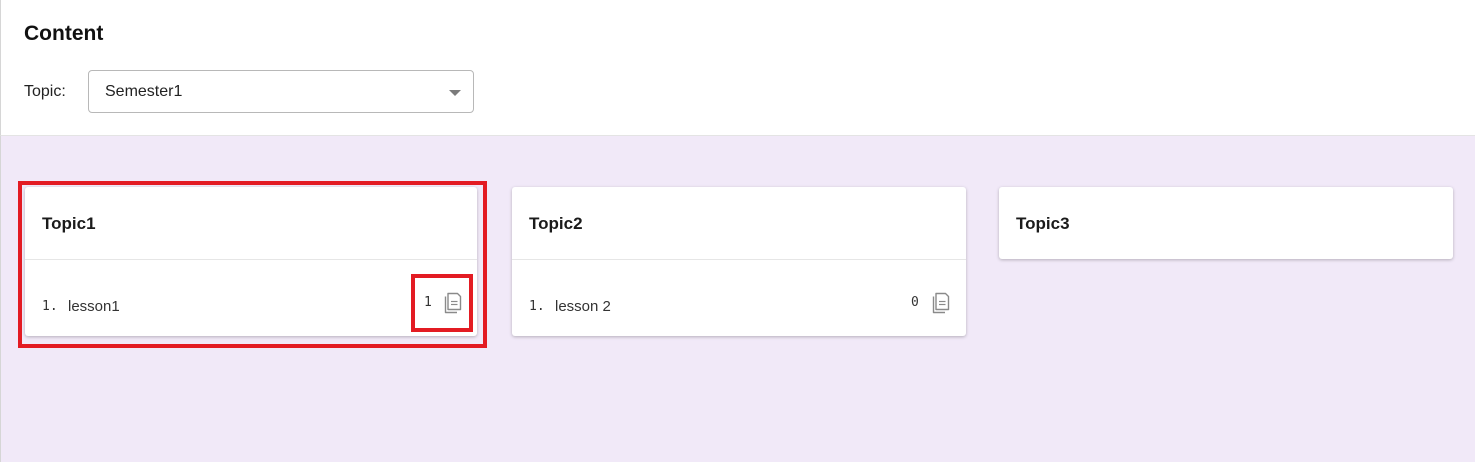 This screenshot has height=462, width=1475. What do you see at coordinates (455, 93) in the screenshot?
I see `caret-down-icon` at bounding box center [455, 93].